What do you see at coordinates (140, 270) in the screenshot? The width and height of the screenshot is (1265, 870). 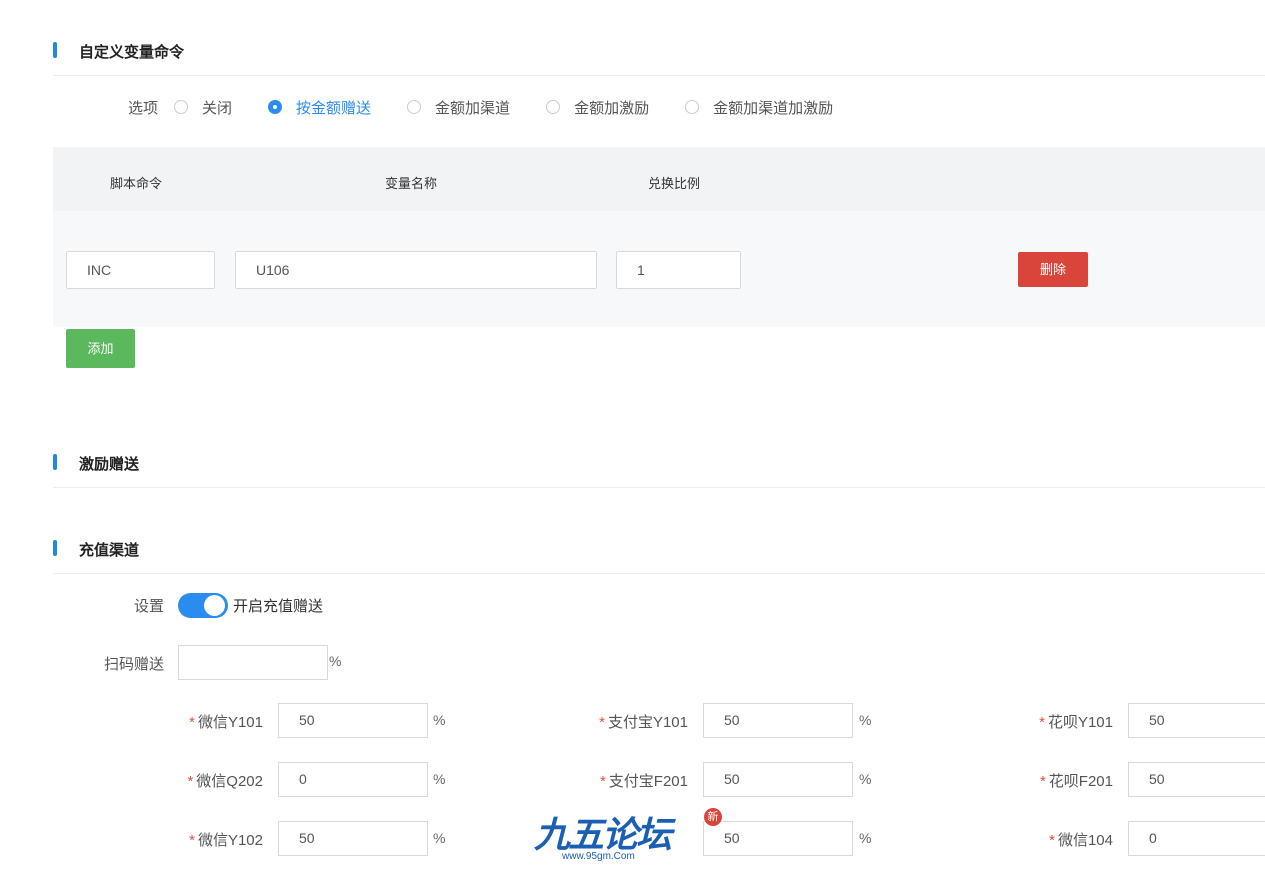 I see `command-input: INC` at bounding box center [140, 270].